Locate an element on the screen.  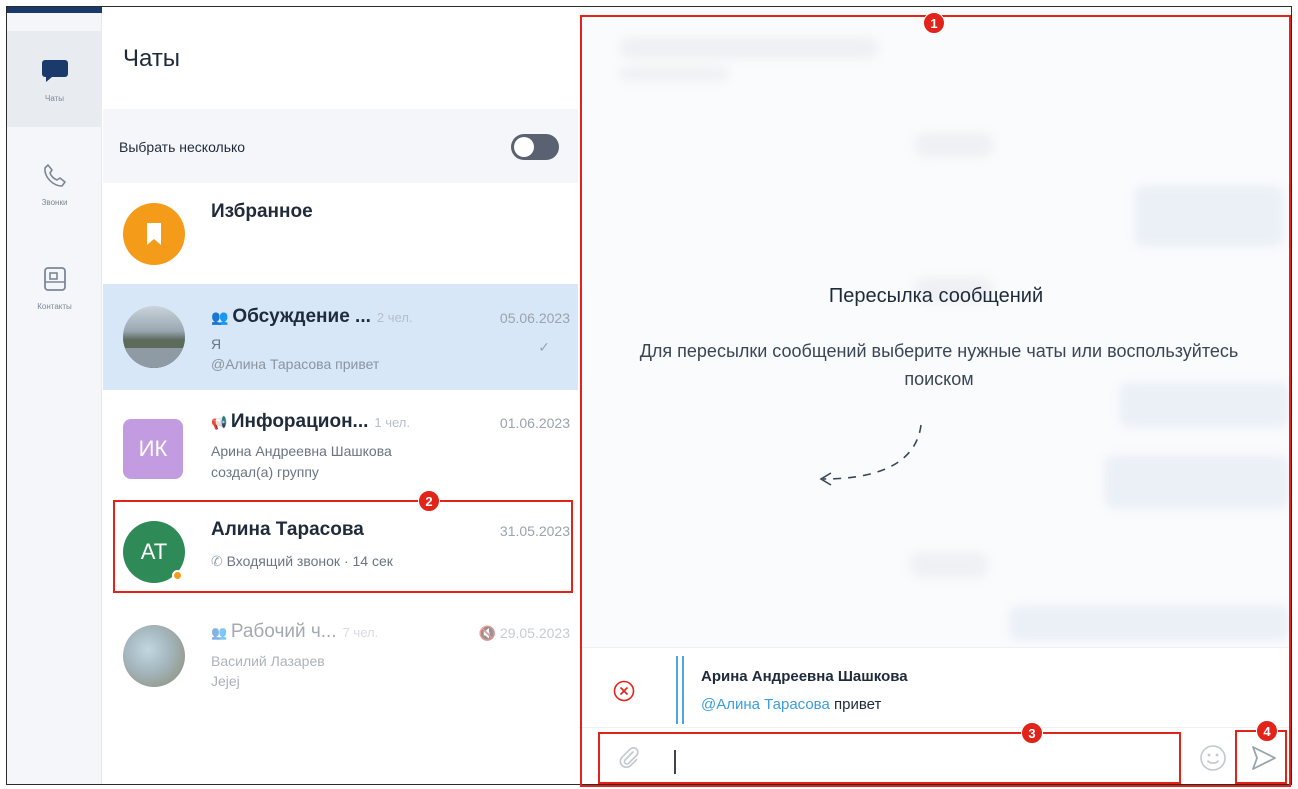
rail-item-calls: Звонки is located at coordinates (54, 183).